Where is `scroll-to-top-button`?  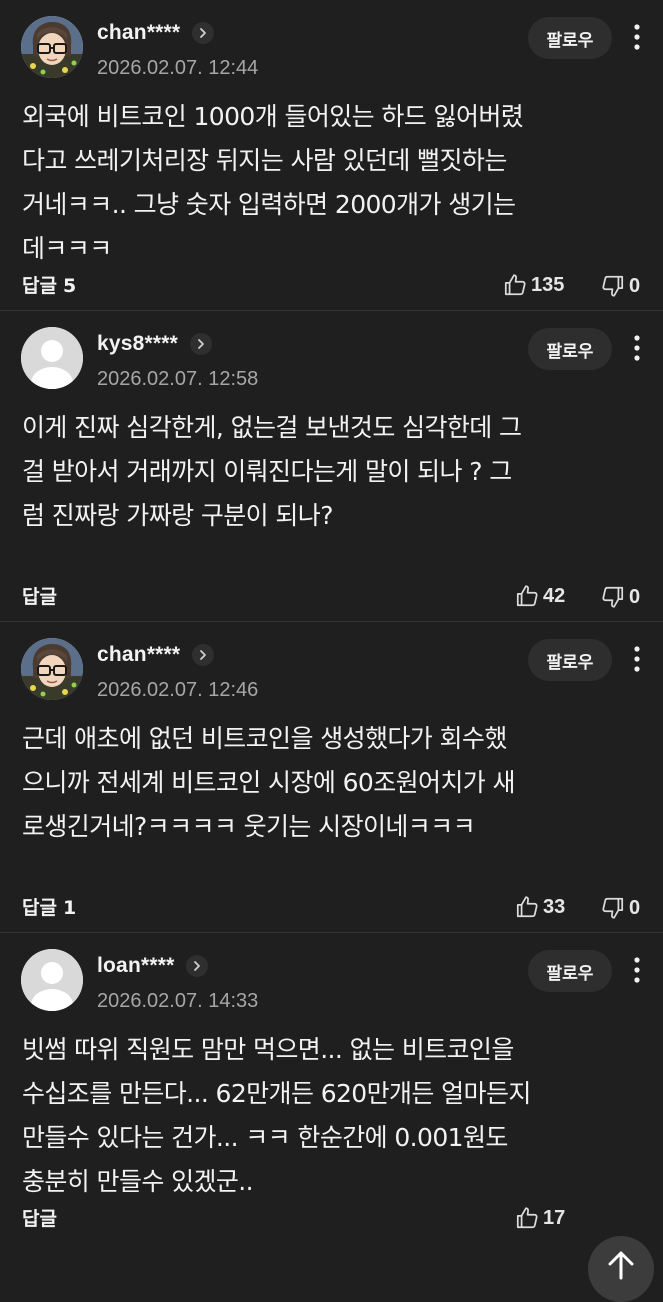
scroll-to-top-button is located at coordinates (621, 1269).